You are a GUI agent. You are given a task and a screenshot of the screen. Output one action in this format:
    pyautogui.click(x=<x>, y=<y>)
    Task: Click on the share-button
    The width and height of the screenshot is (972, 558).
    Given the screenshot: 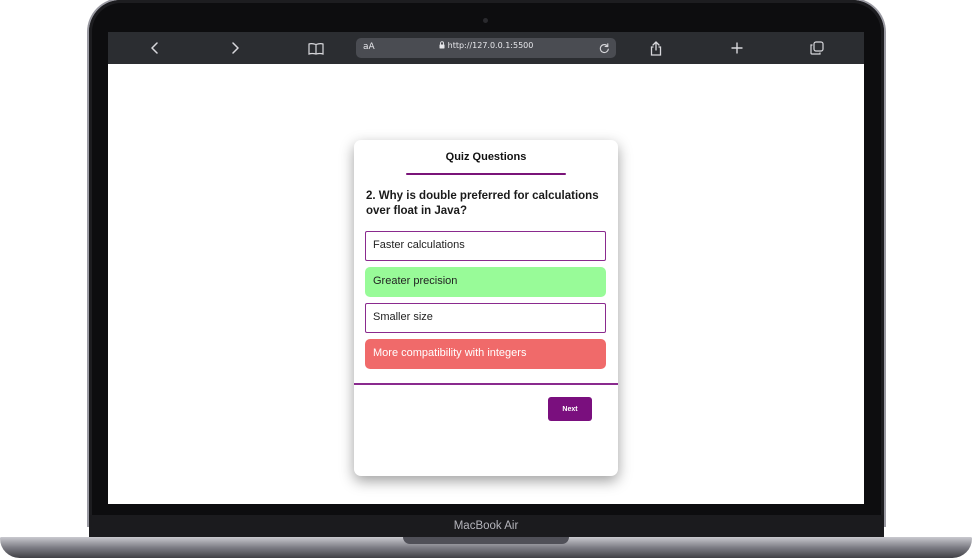 What is the action you would take?
    pyautogui.click(x=656, y=48)
    